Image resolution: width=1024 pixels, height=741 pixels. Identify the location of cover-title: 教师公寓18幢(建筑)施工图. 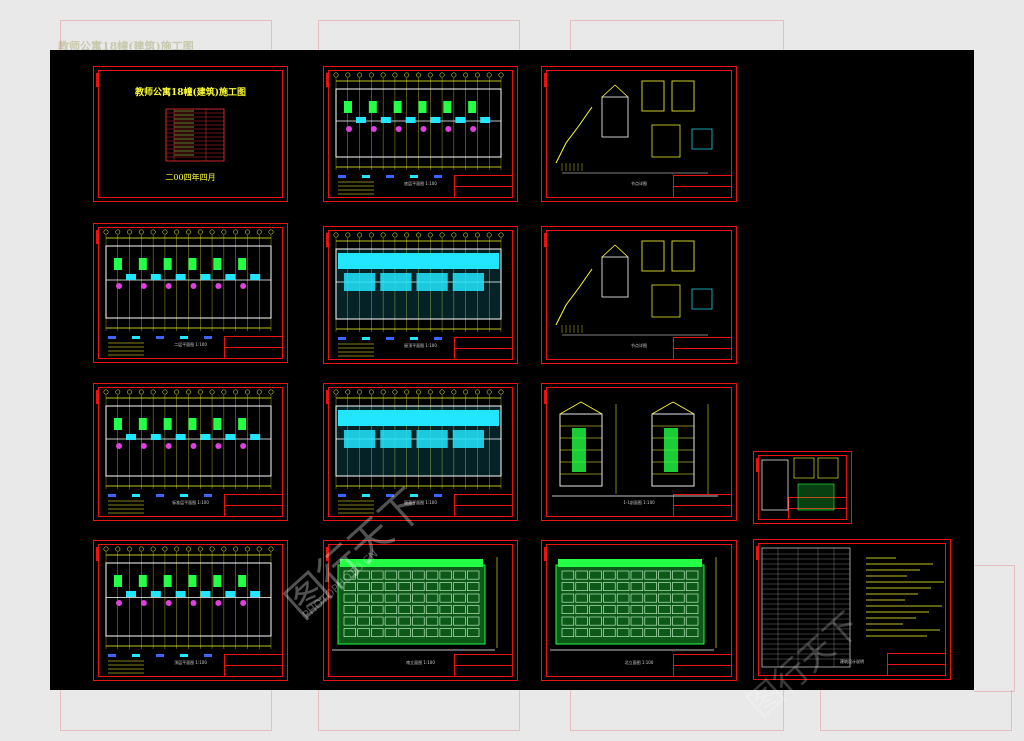
(190, 93).